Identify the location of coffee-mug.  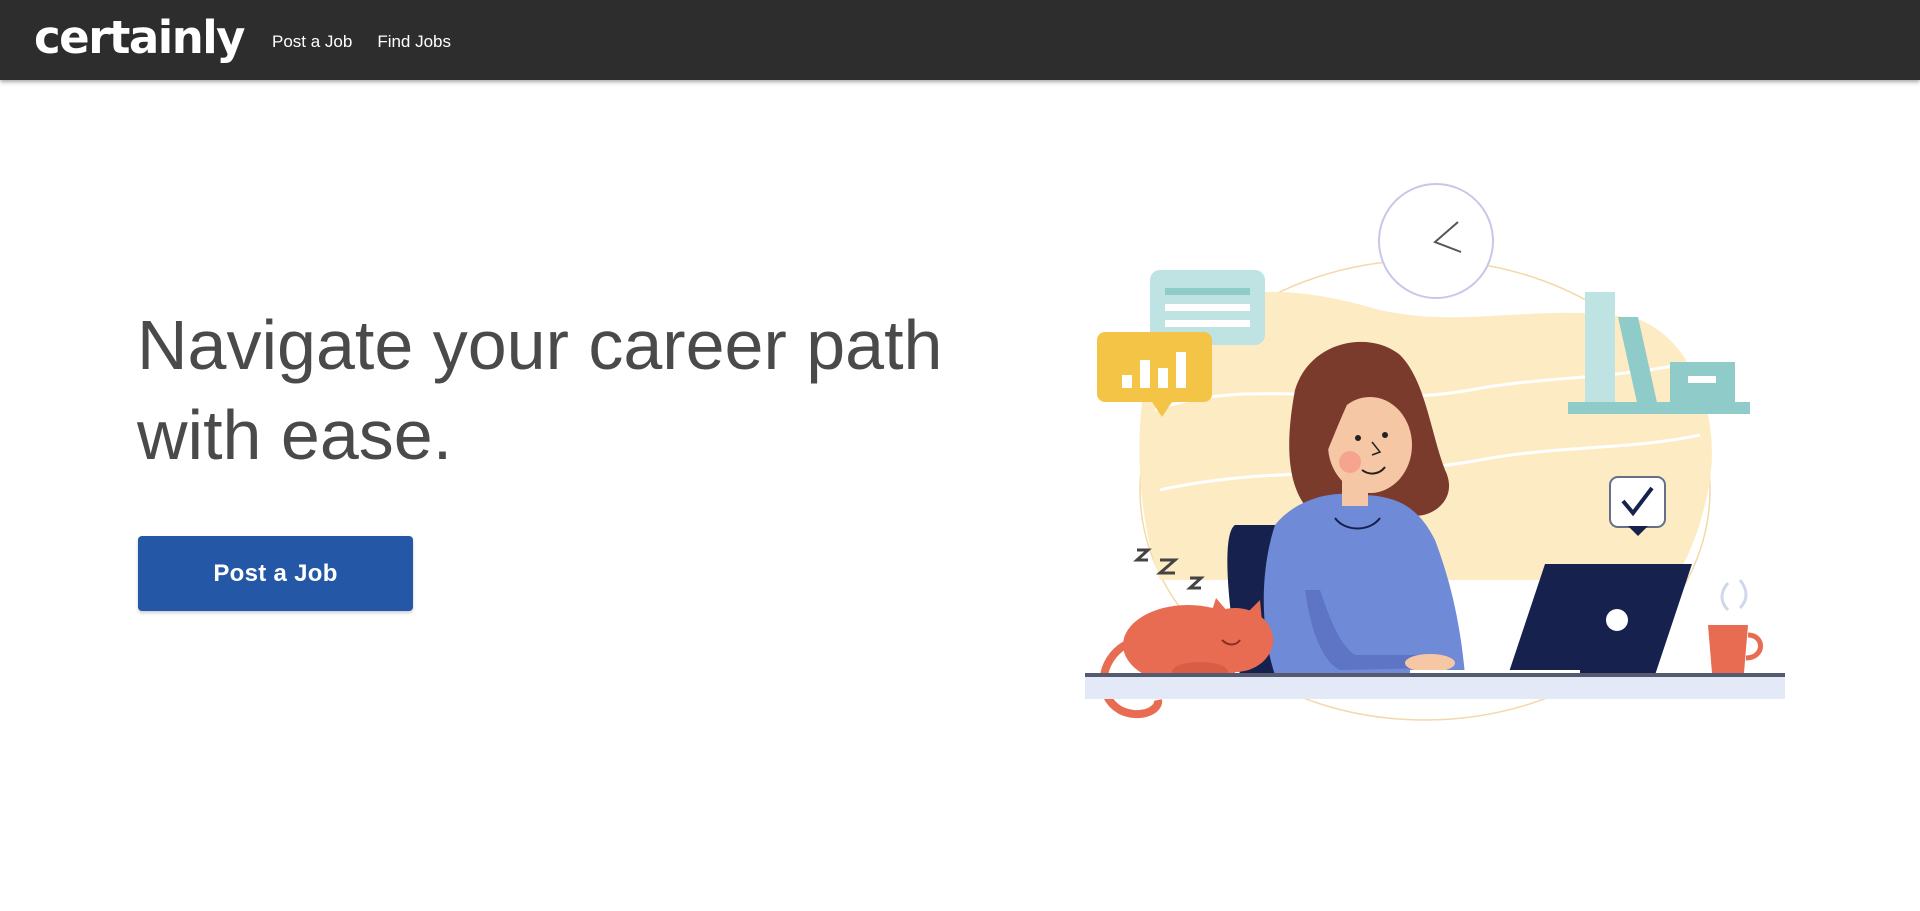
(1735, 626).